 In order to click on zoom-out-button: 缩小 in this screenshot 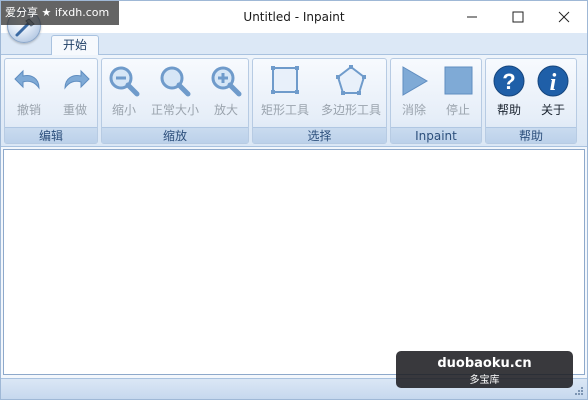, I will do `click(124, 94)`.